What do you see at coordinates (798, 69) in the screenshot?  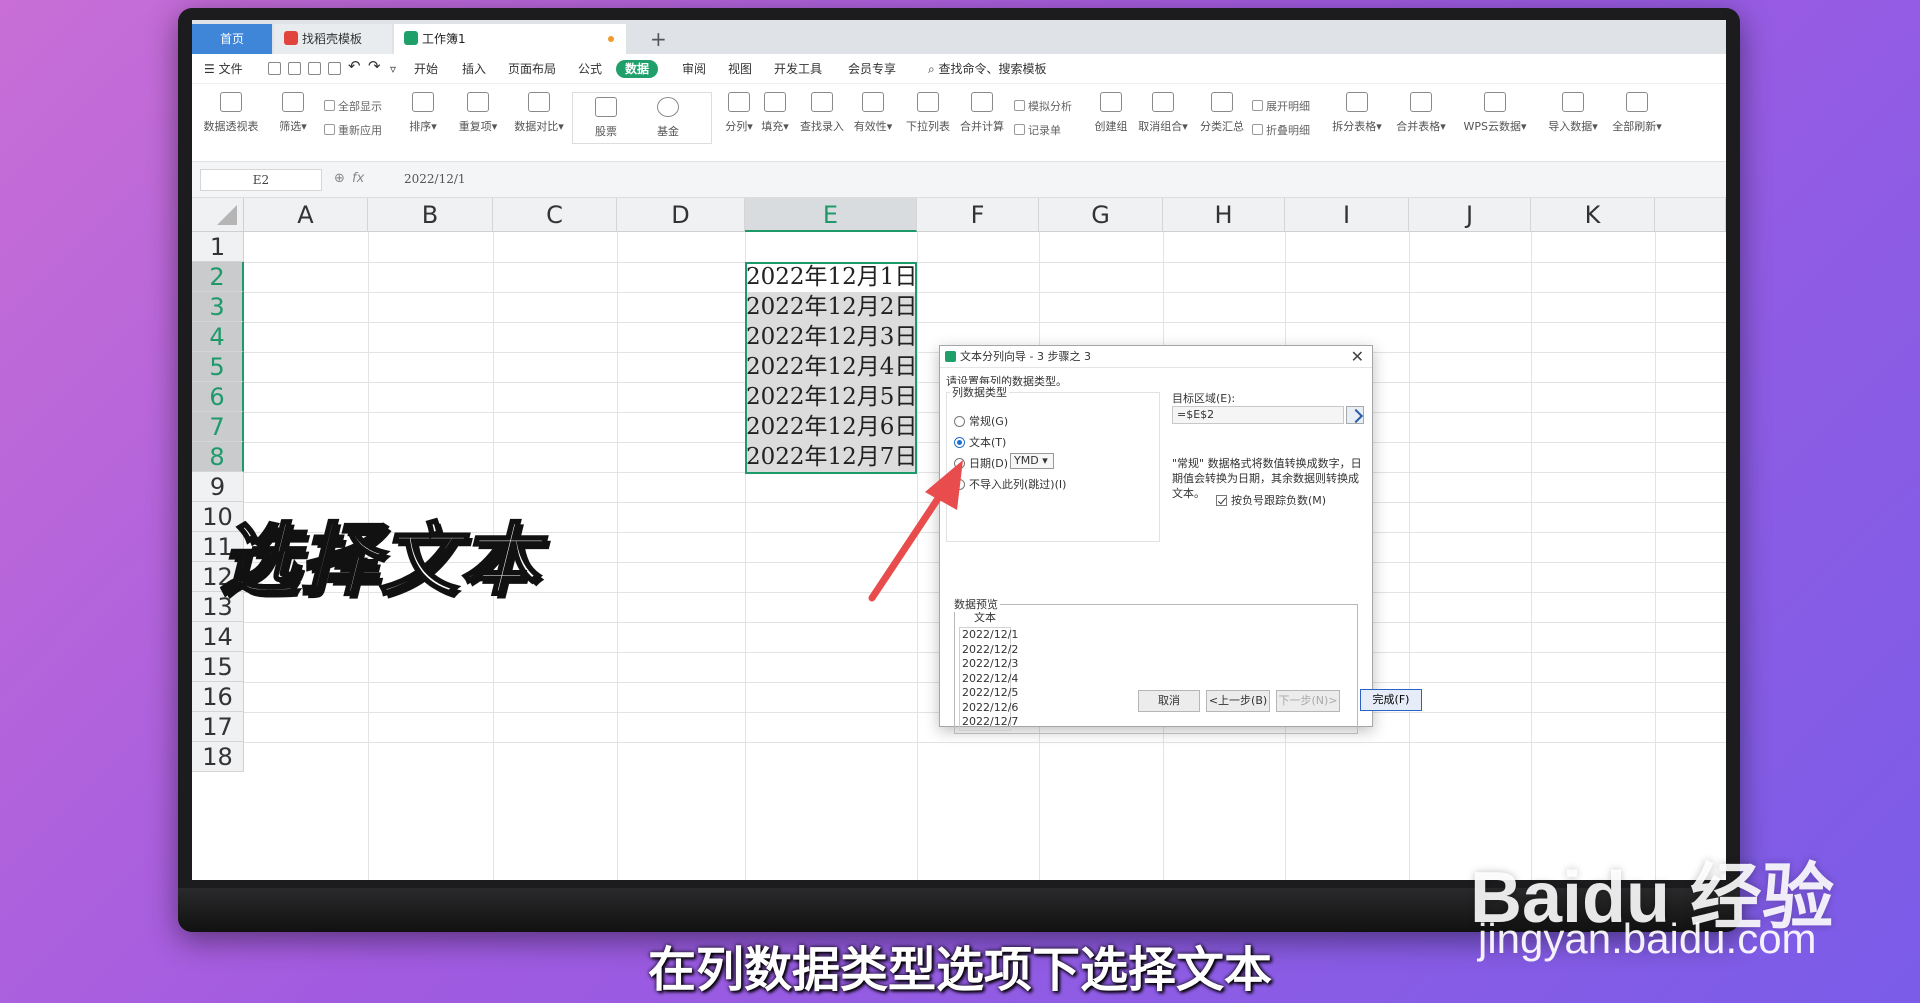 I see `menu-developer: 开发工具` at bounding box center [798, 69].